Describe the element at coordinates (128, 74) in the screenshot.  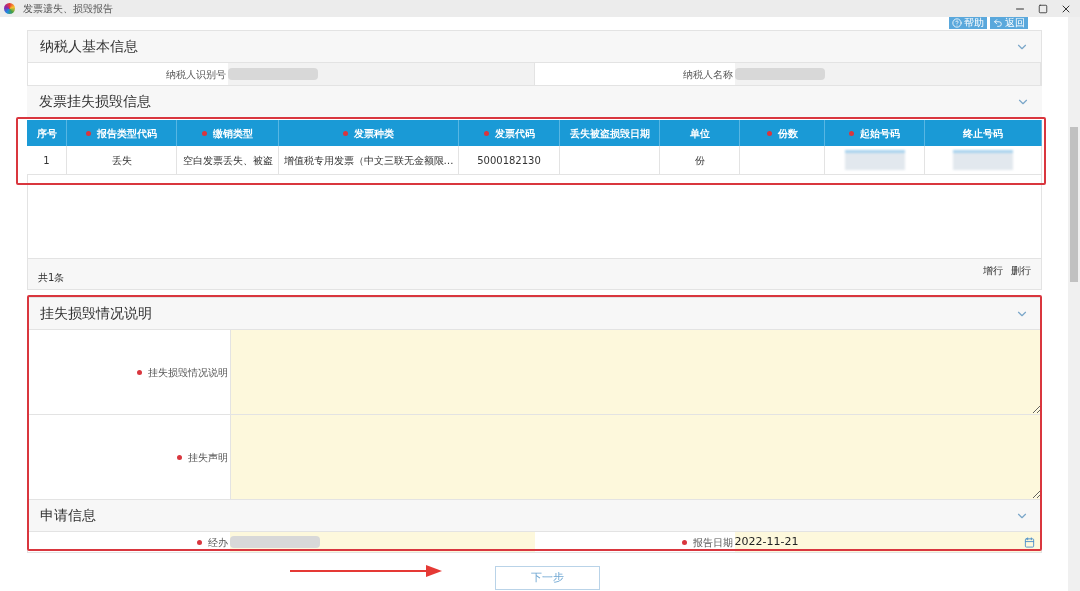
I see `field-label: 纳税人识别号` at that location.